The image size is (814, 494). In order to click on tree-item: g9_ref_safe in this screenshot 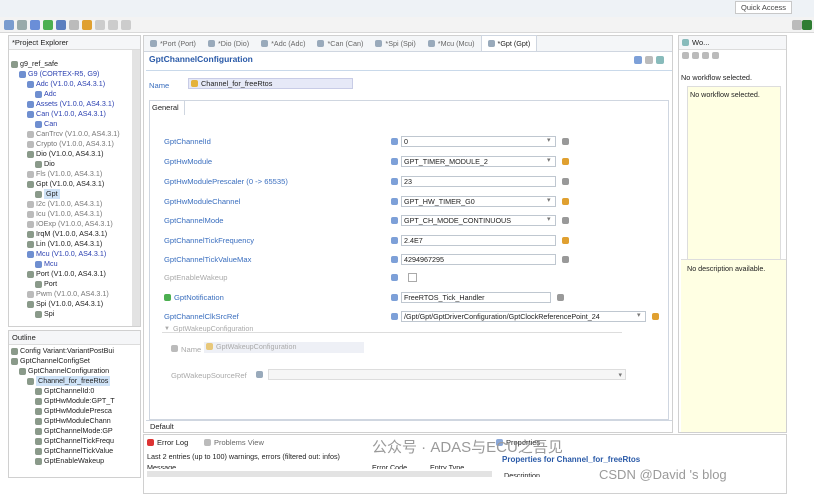, I will do `click(75, 64)`.